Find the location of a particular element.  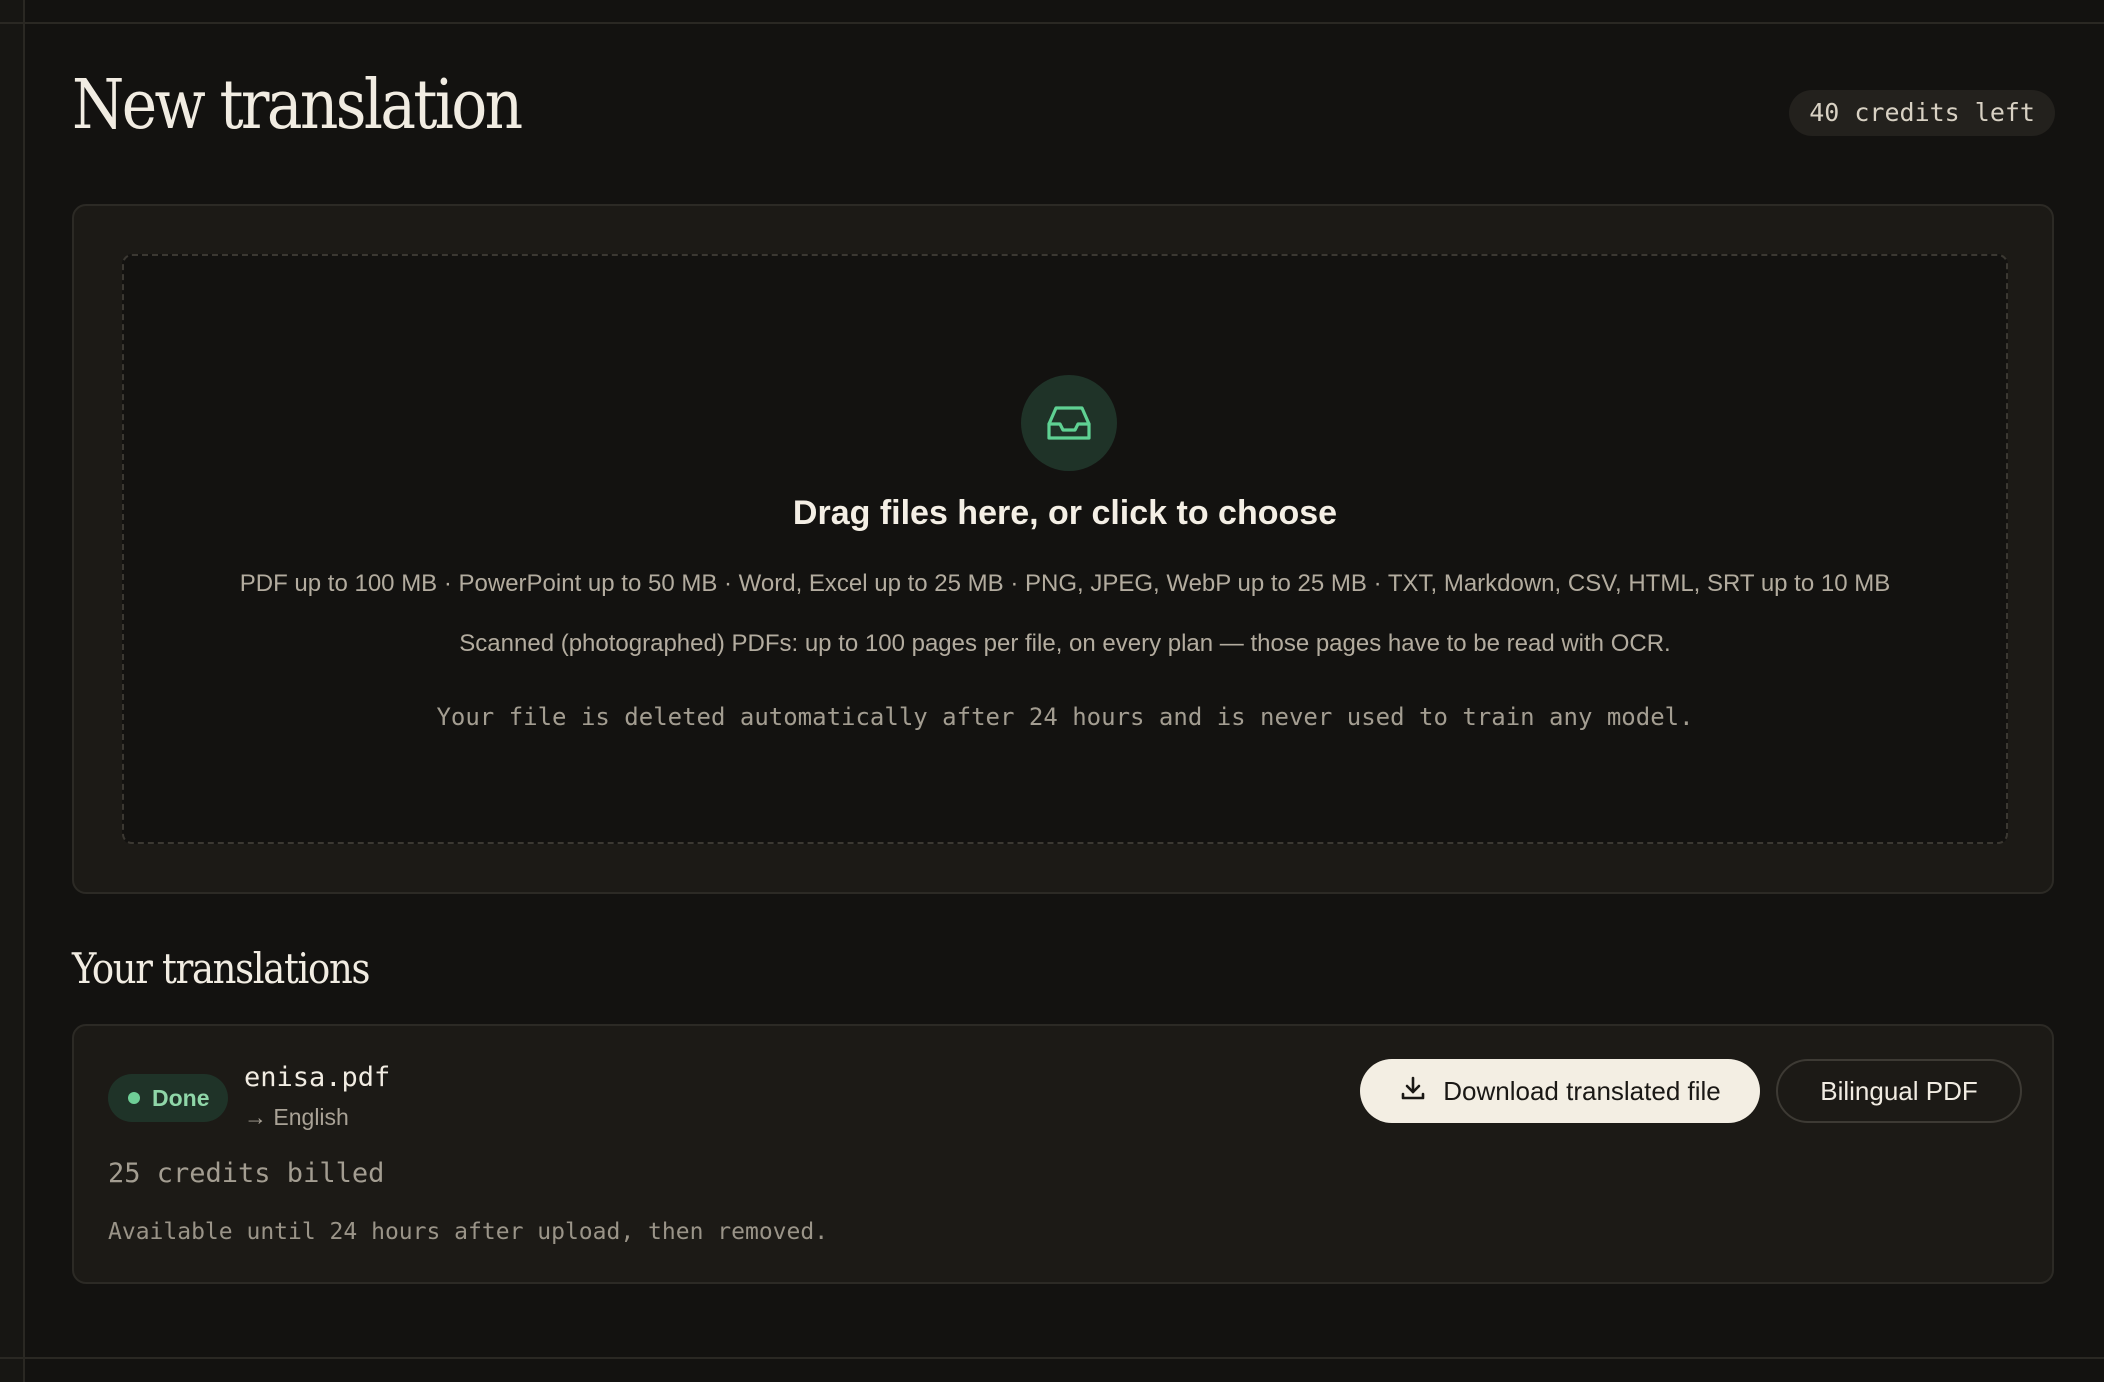

dropzone-title: Drag files here, or click to choose is located at coordinates (1065, 513).